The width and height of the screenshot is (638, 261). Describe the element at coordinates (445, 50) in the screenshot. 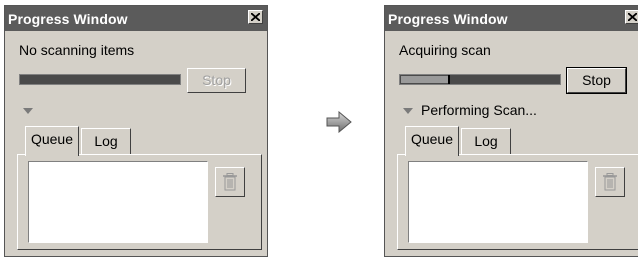

I see `status-text: Acquiring scan` at that location.